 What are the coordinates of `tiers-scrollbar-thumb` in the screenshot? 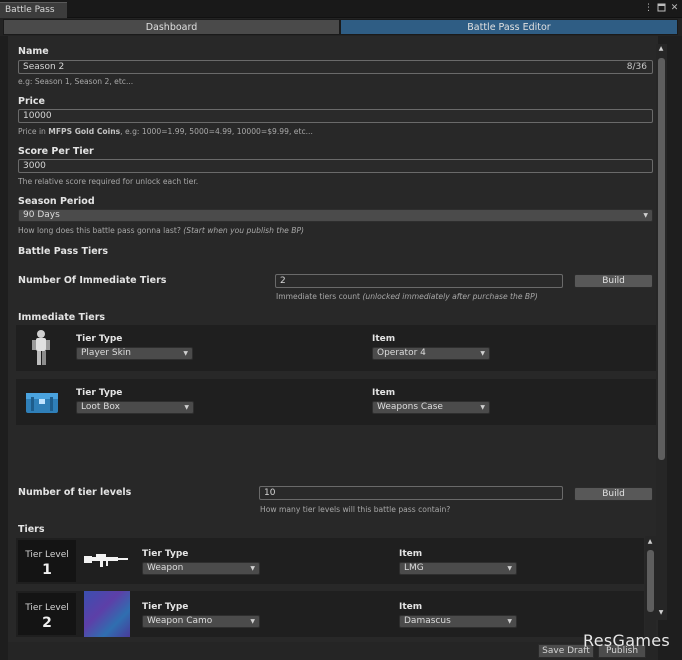 It's located at (650, 581).